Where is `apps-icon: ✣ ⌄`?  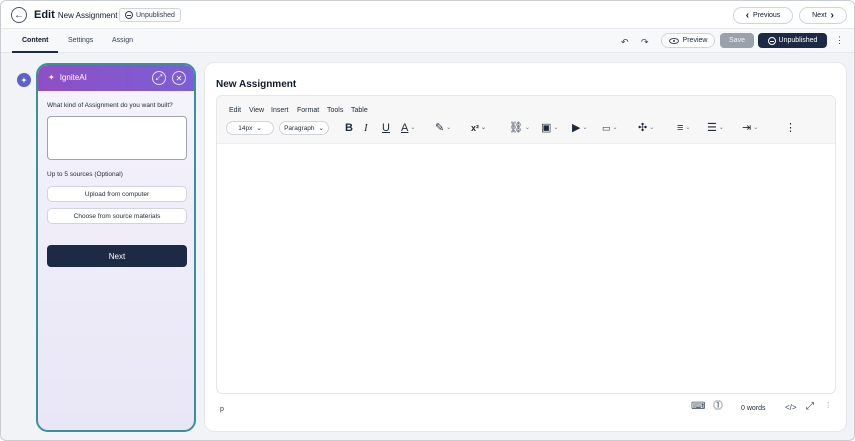 apps-icon: ✣ ⌄ is located at coordinates (646, 128).